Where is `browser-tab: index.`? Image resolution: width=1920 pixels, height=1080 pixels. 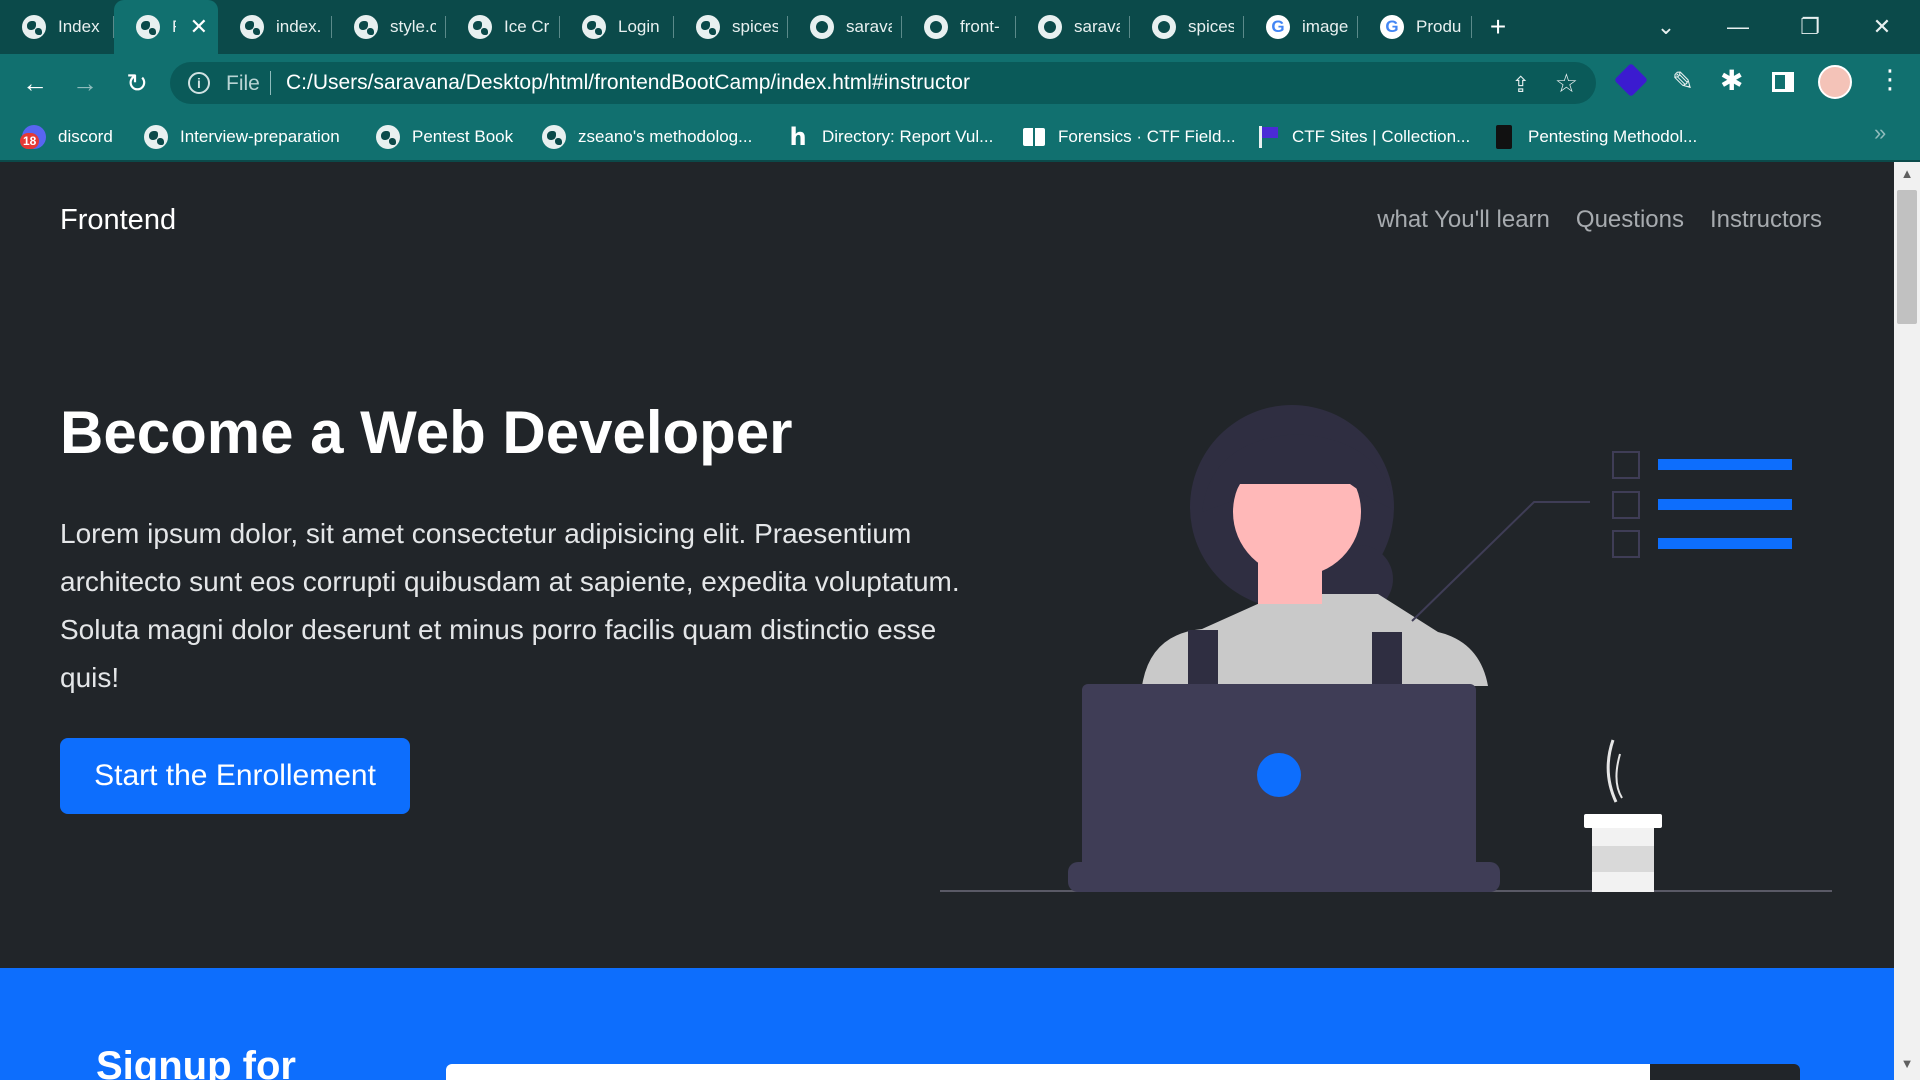
browser-tab: index. is located at coordinates (275, 27).